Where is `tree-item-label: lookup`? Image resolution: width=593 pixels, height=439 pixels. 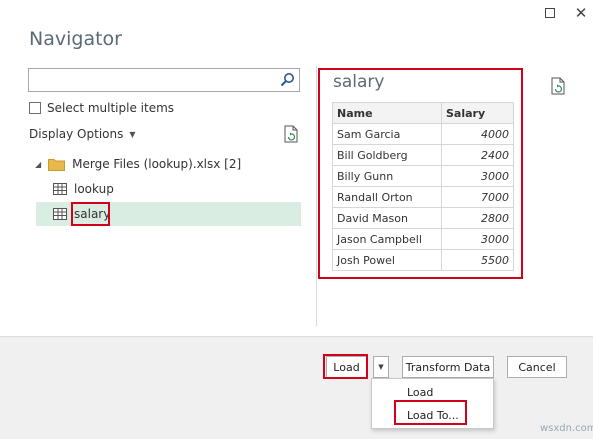
tree-item-label: lookup is located at coordinates (94, 189).